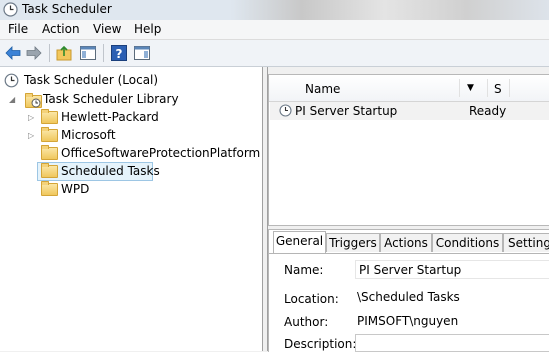  Describe the element at coordinates (18, 29) in the screenshot. I see `menu-file: File` at that location.